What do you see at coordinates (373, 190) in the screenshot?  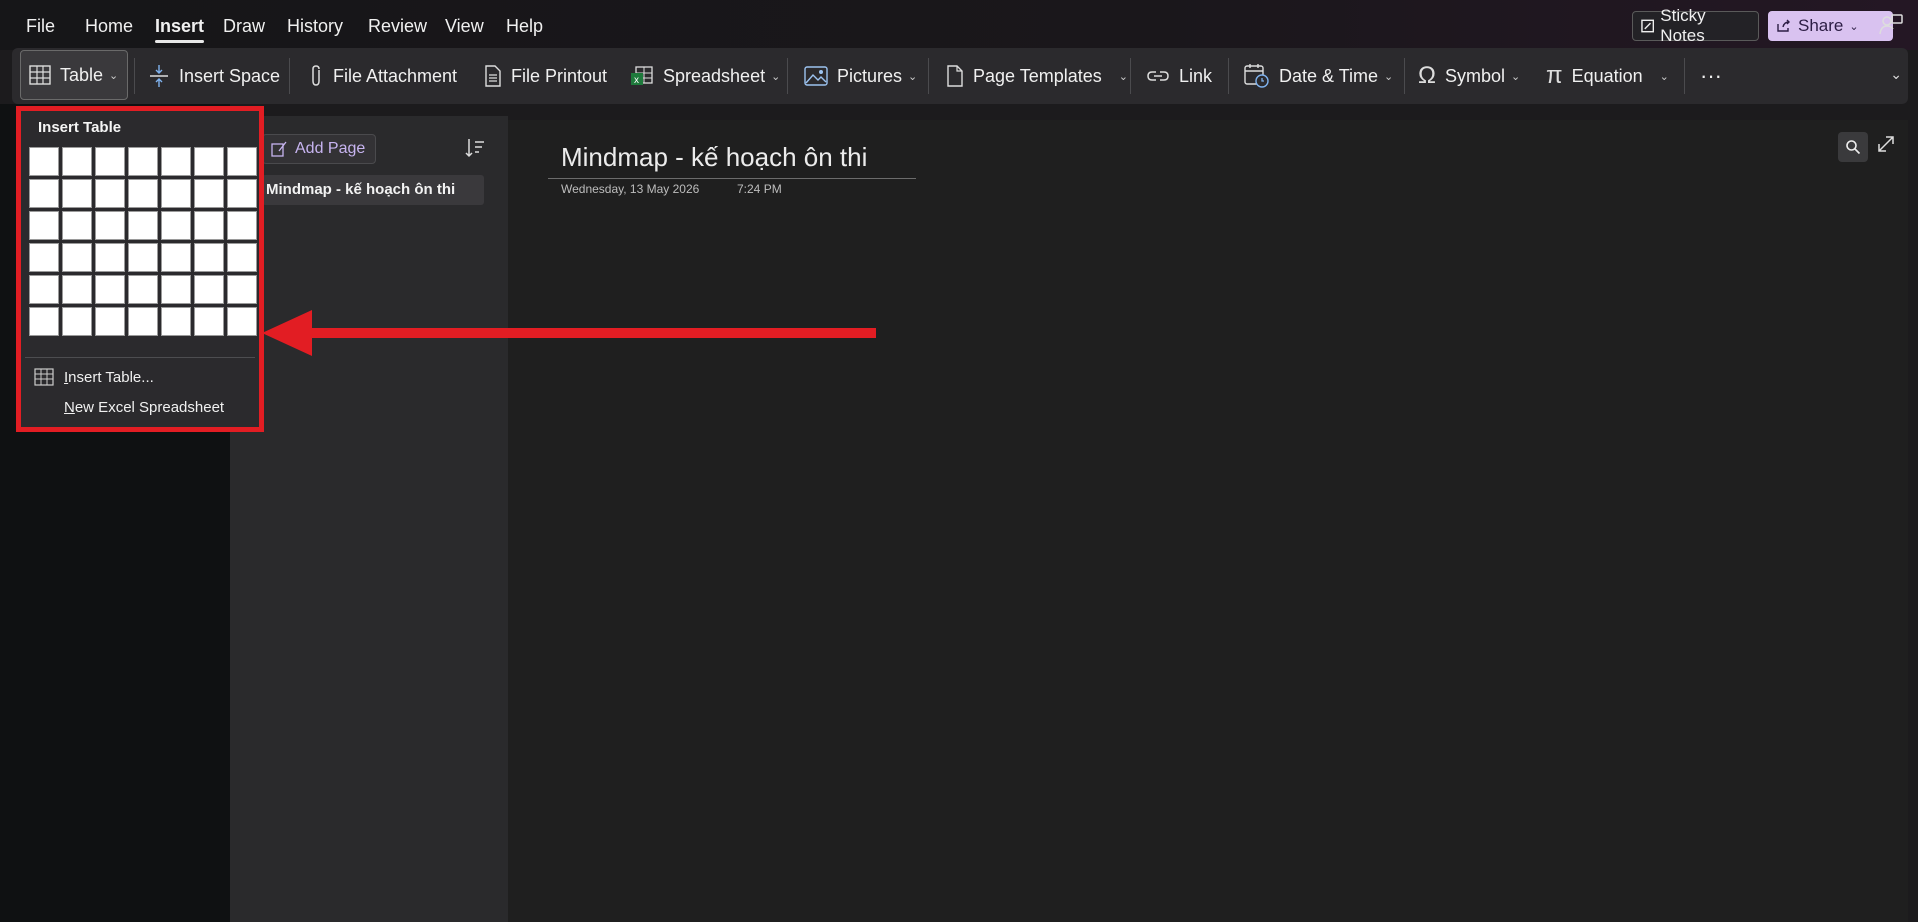 I see `page-list-item: Mindmap - kế hoạch ôn thi` at bounding box center [373, 190].